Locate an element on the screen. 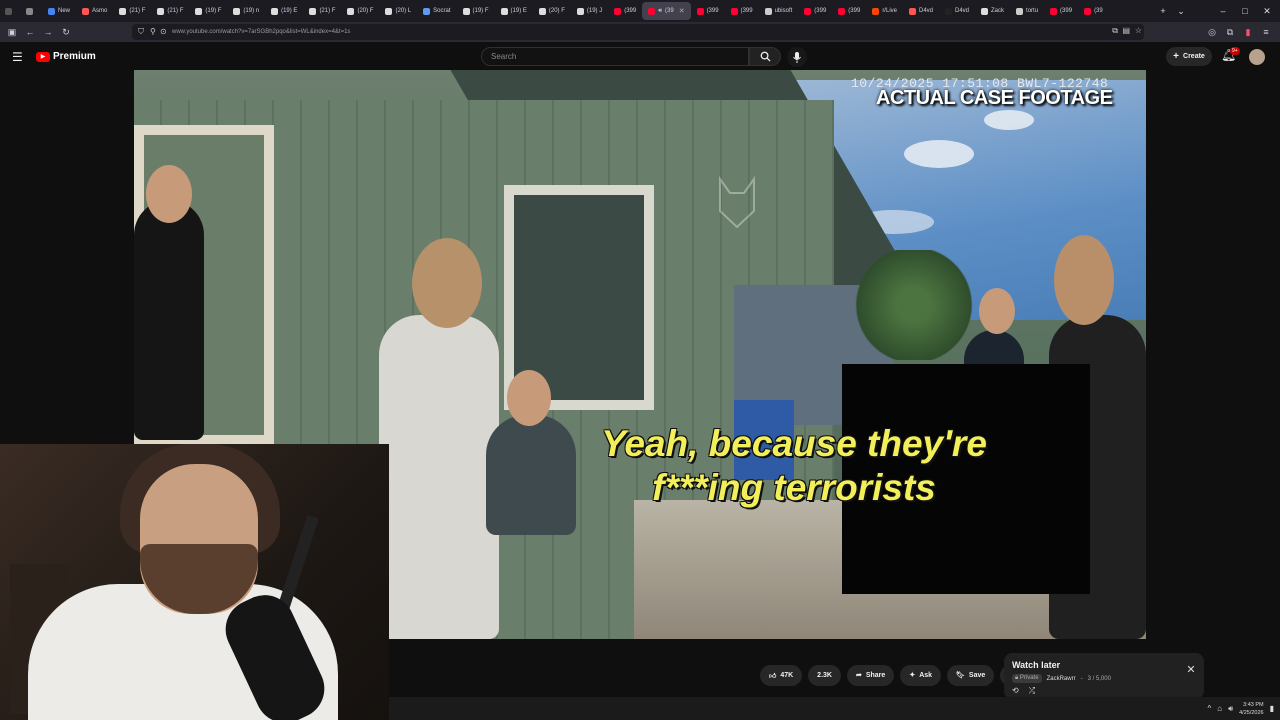 This screenshot has width=1280, height=720. sidebar-toggle-icon: ▣ is located at coordinates (12, 32).